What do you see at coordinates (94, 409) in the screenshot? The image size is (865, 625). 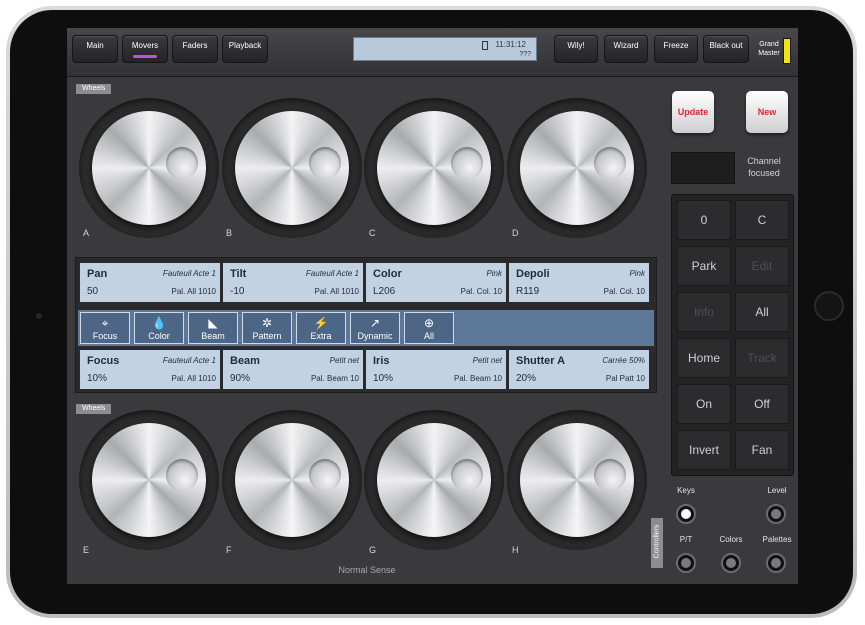 I see `wheels-tag: Wheels` at bounding box center [94, 409].